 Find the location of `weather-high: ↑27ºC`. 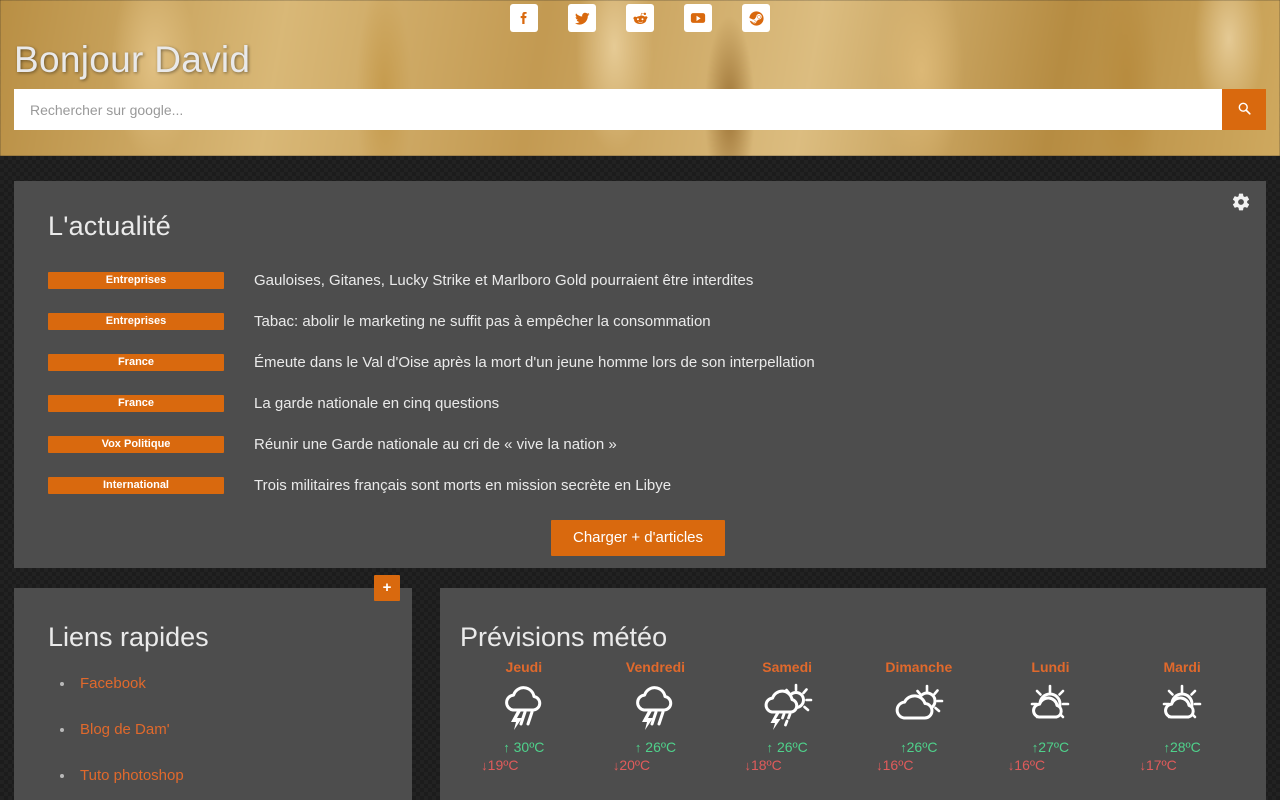

weather-high: ↑27ºC is located at coordinates (1050, 747).